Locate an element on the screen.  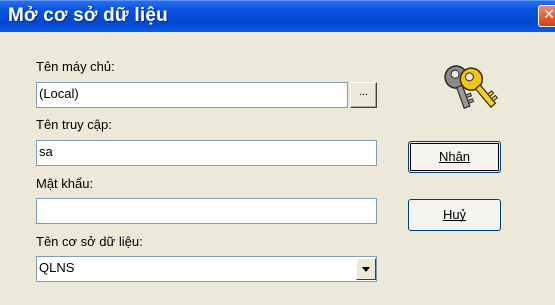
password-label: Mật khẩu: is located at coordinates (65, 183).